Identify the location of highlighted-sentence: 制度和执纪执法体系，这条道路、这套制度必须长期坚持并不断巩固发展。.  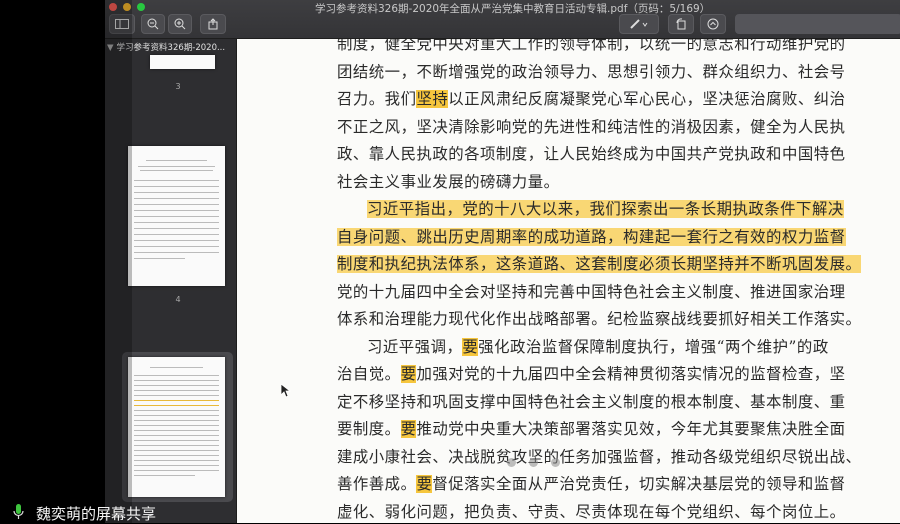
(599, 264).